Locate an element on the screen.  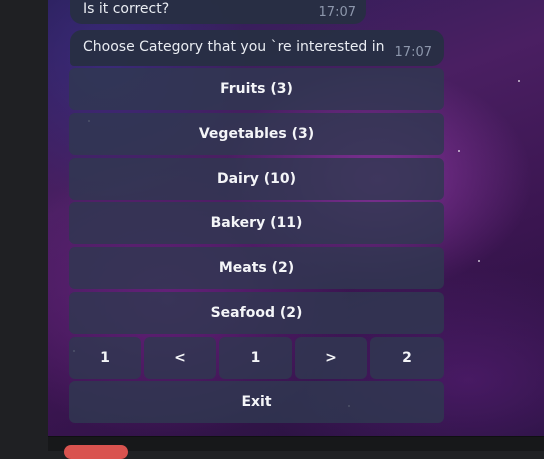
page-next-button: > is located at coordinates (331, 358).